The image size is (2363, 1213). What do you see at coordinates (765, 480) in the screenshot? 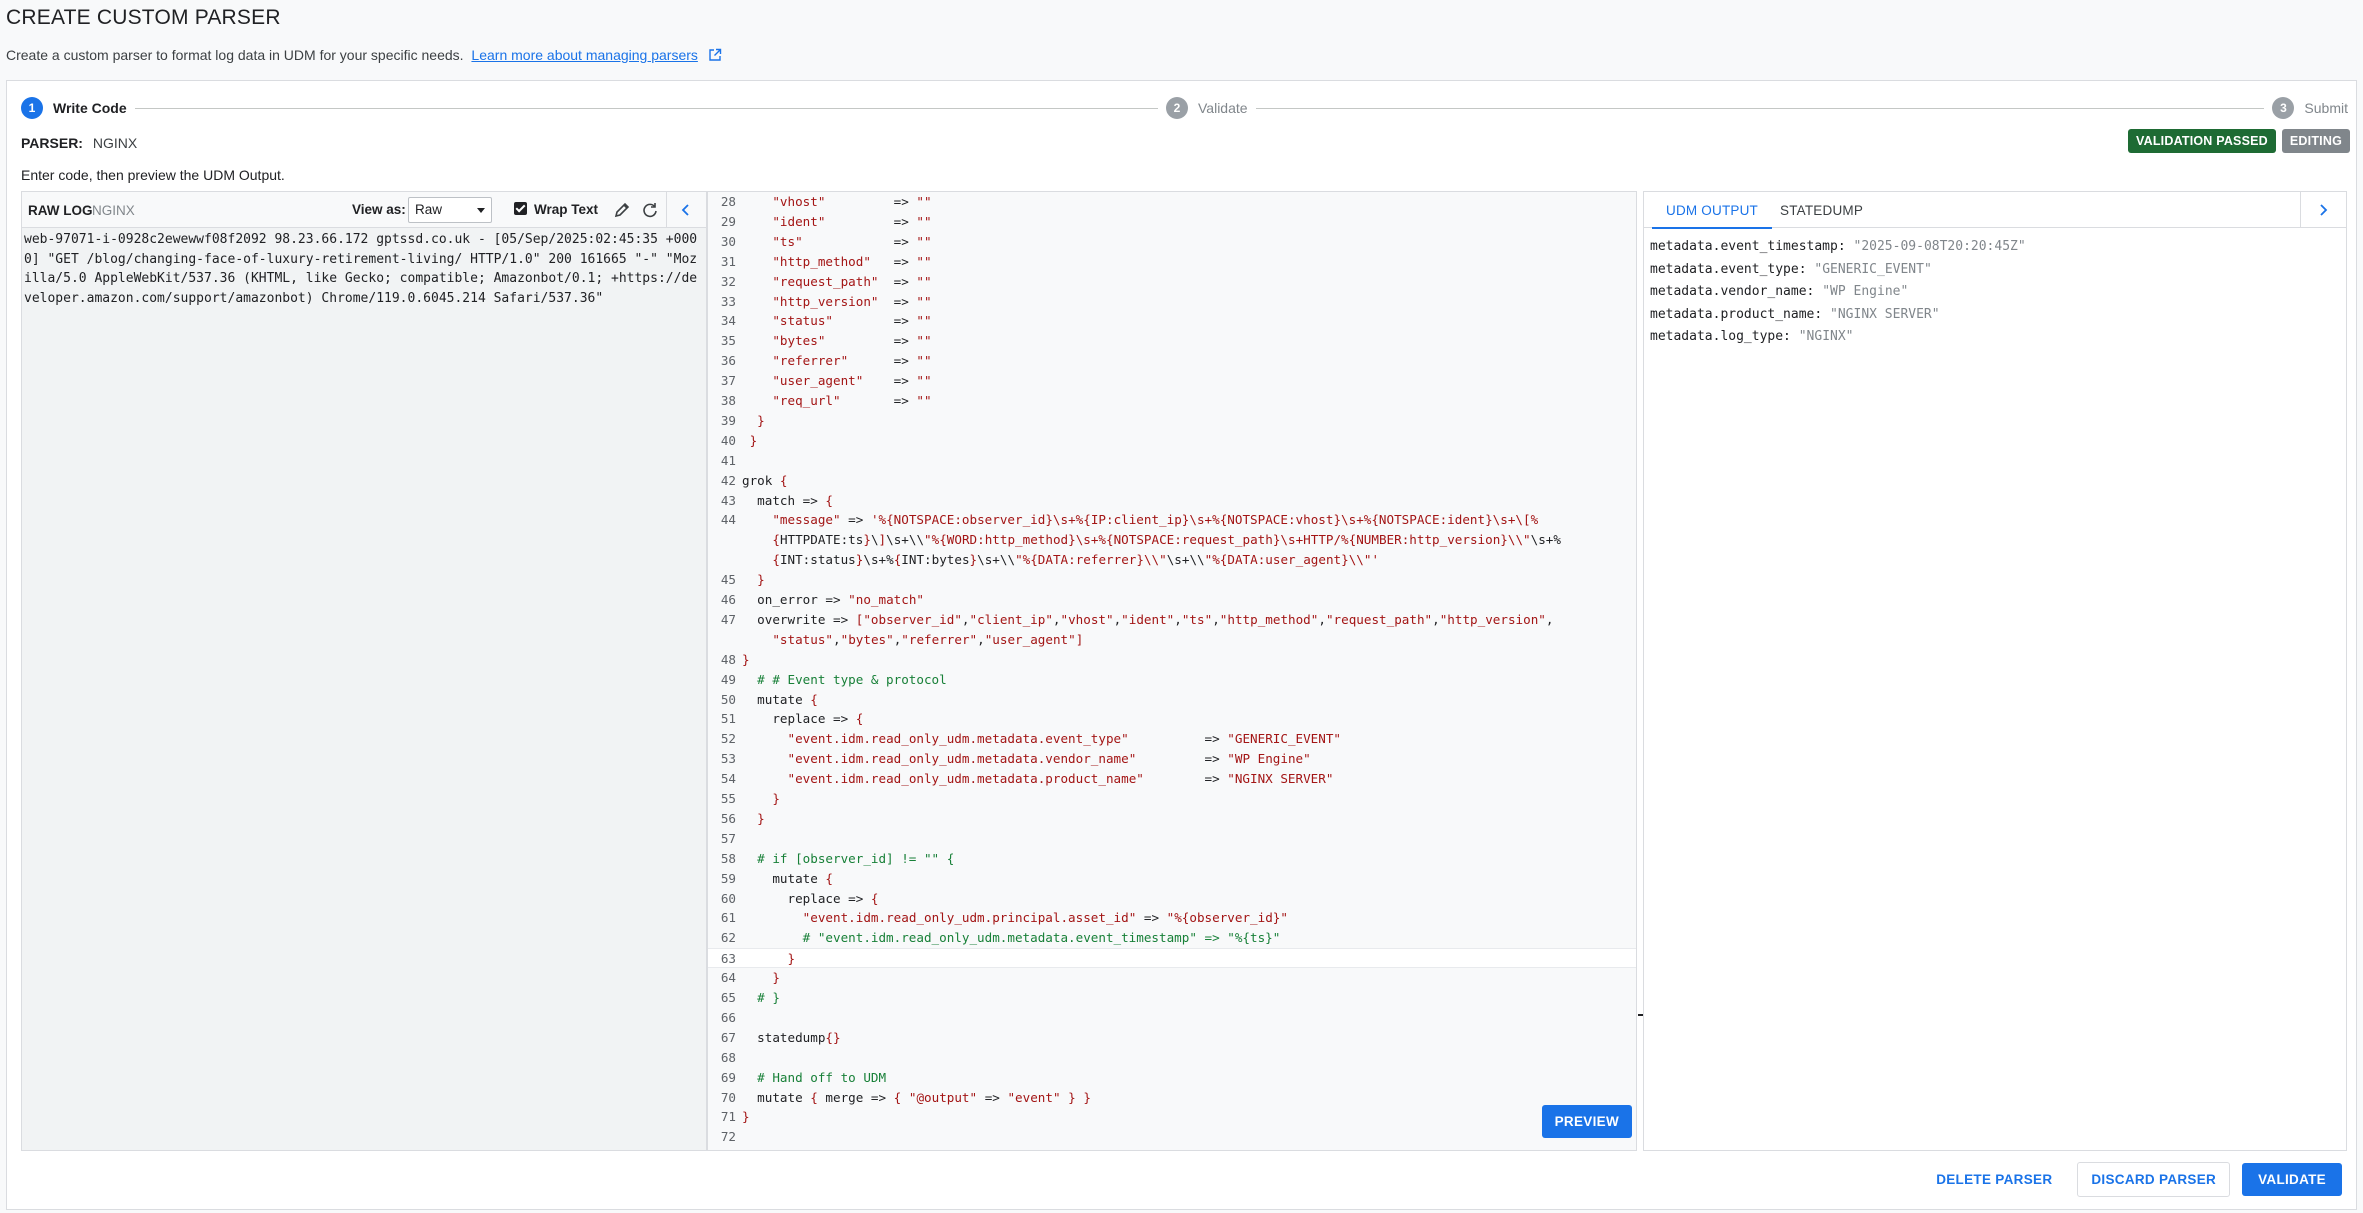
I see `code-text: grok {` at bounding box center [765, 480].